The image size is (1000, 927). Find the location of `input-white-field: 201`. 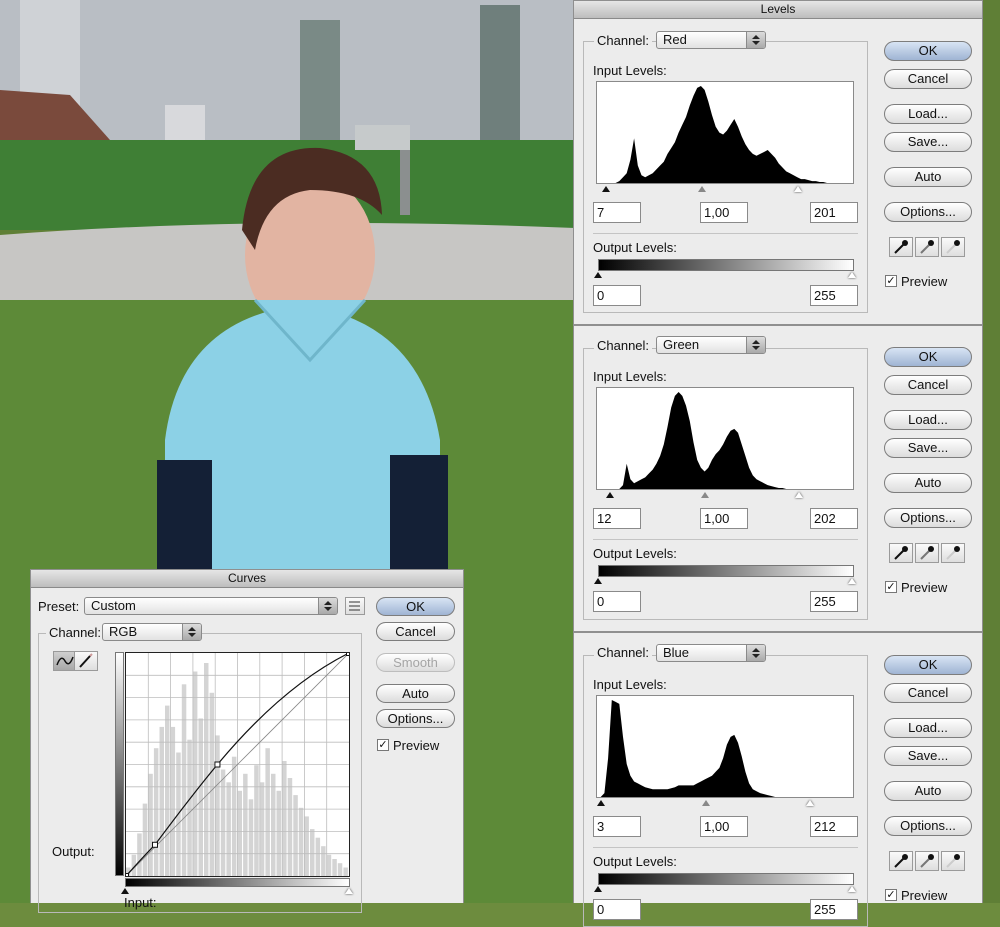

input-white-field: 201 is located at coordinates (834, 212).